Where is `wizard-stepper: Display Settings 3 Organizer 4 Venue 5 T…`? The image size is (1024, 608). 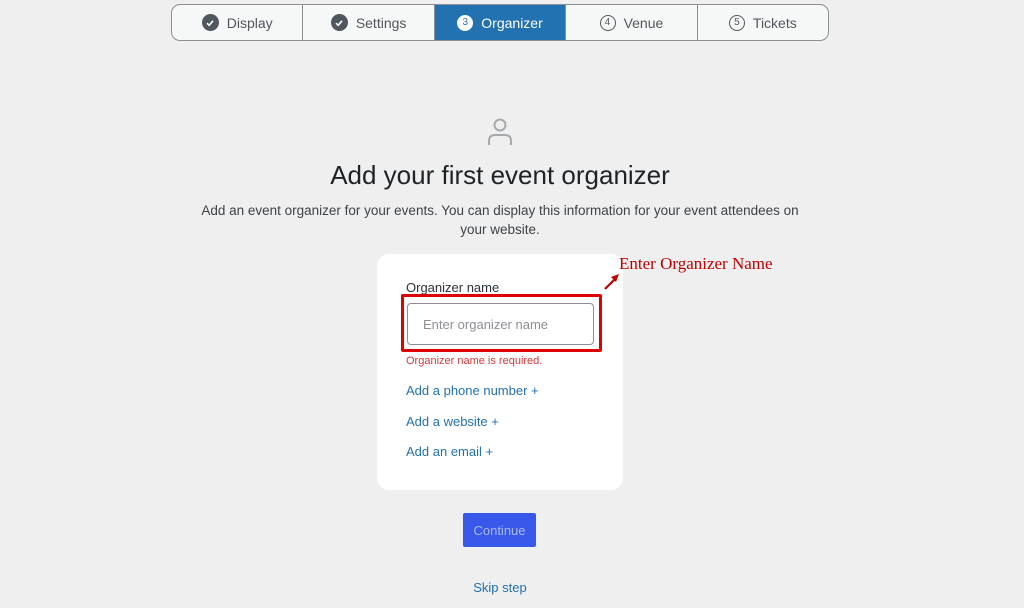
wizard-stepper: Display Settings 3 Organizer 4 Venue 5 T… is located at coordinates (500, 22).